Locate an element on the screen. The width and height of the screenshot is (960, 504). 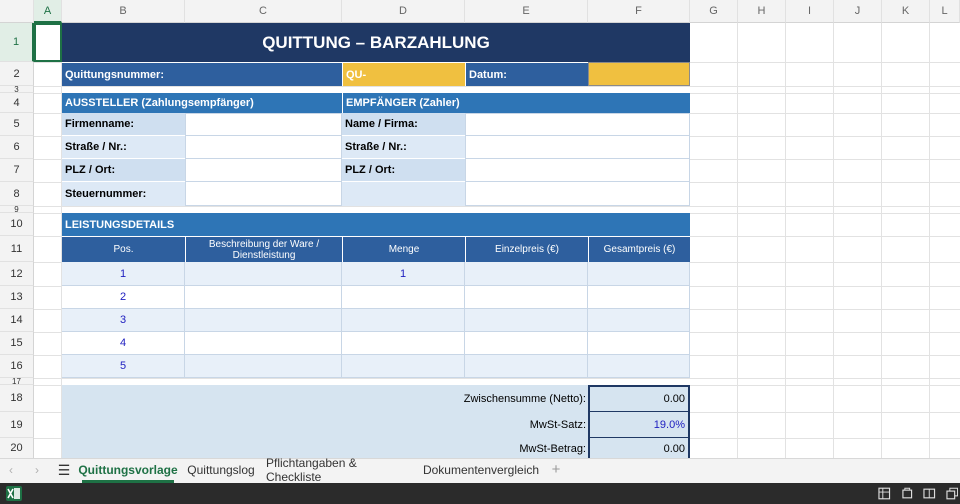
issuer-street-input is located at coordinates (263, 147).